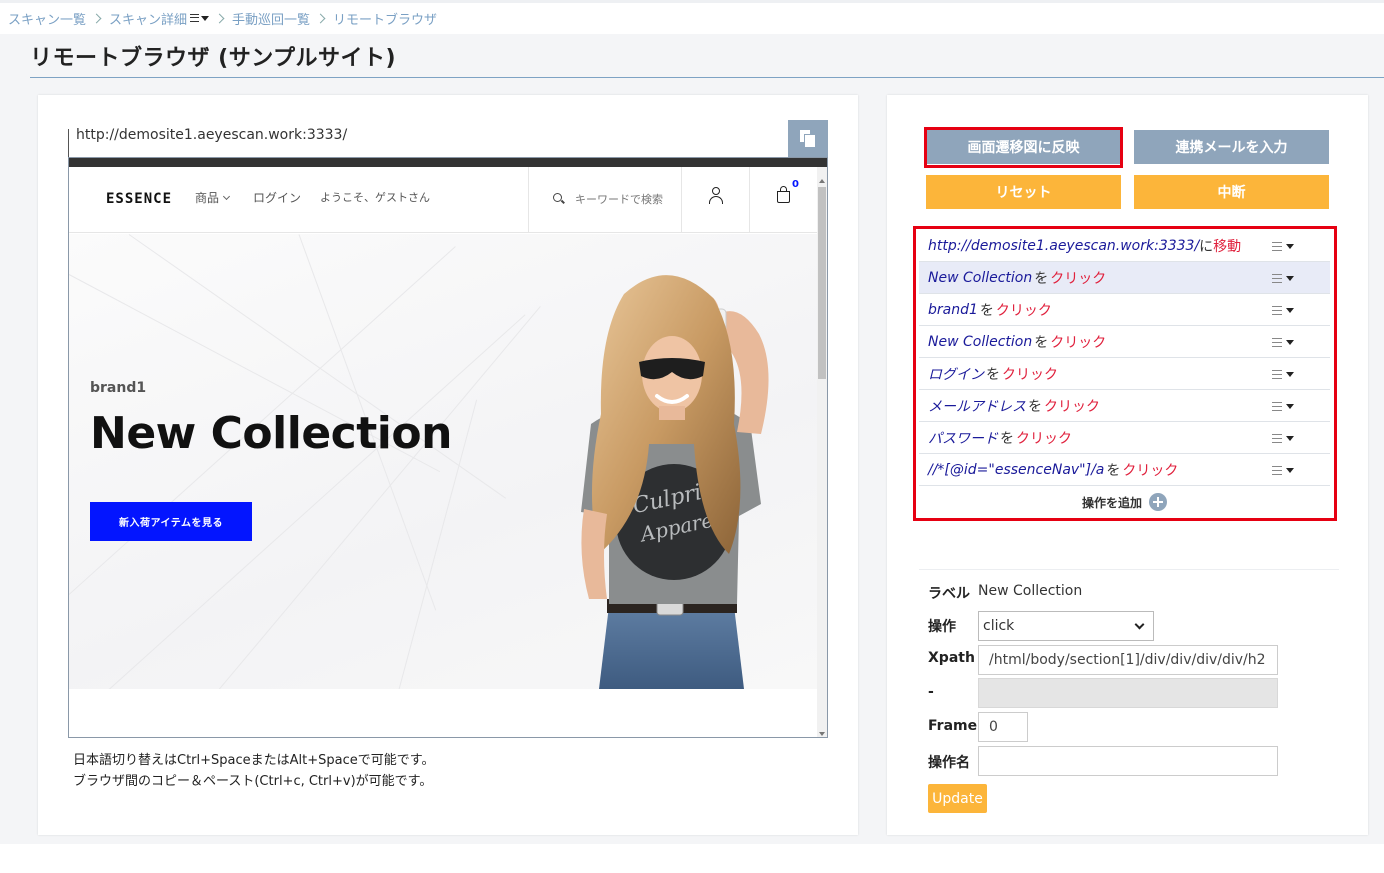 This screenshot has width=1384, height=873. I want to click on dash-label: -, so click(931, 692).